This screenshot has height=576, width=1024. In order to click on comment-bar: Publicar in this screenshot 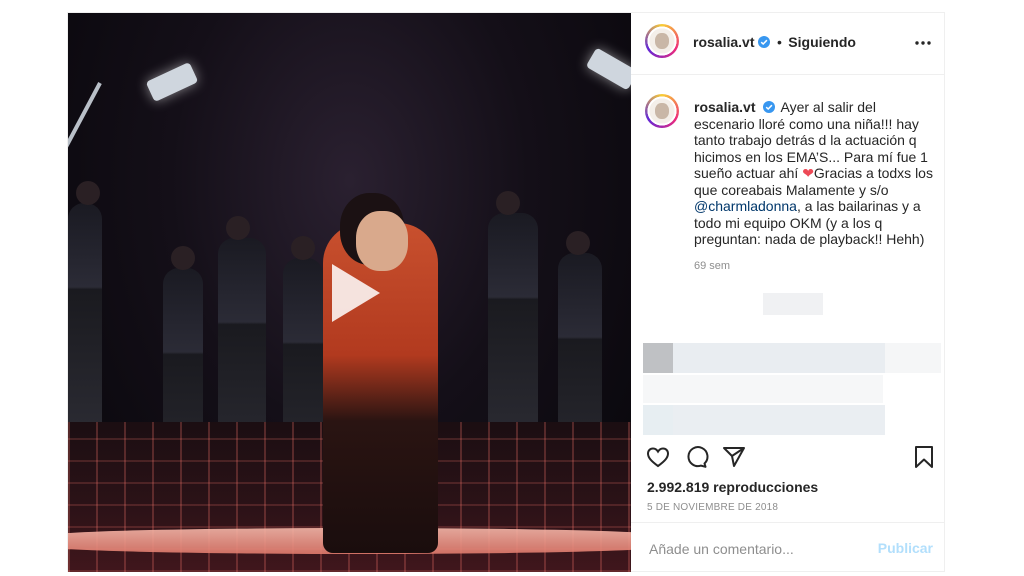, I will do `click(788, 547)`.